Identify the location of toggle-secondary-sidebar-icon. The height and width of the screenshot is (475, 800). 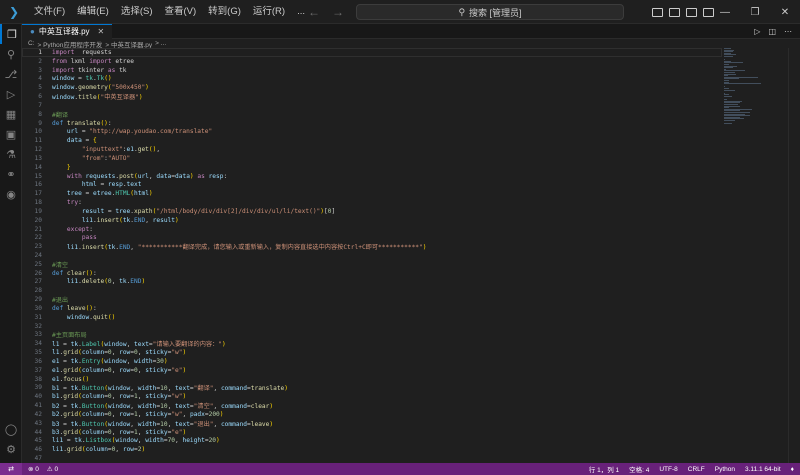
(691, 12).